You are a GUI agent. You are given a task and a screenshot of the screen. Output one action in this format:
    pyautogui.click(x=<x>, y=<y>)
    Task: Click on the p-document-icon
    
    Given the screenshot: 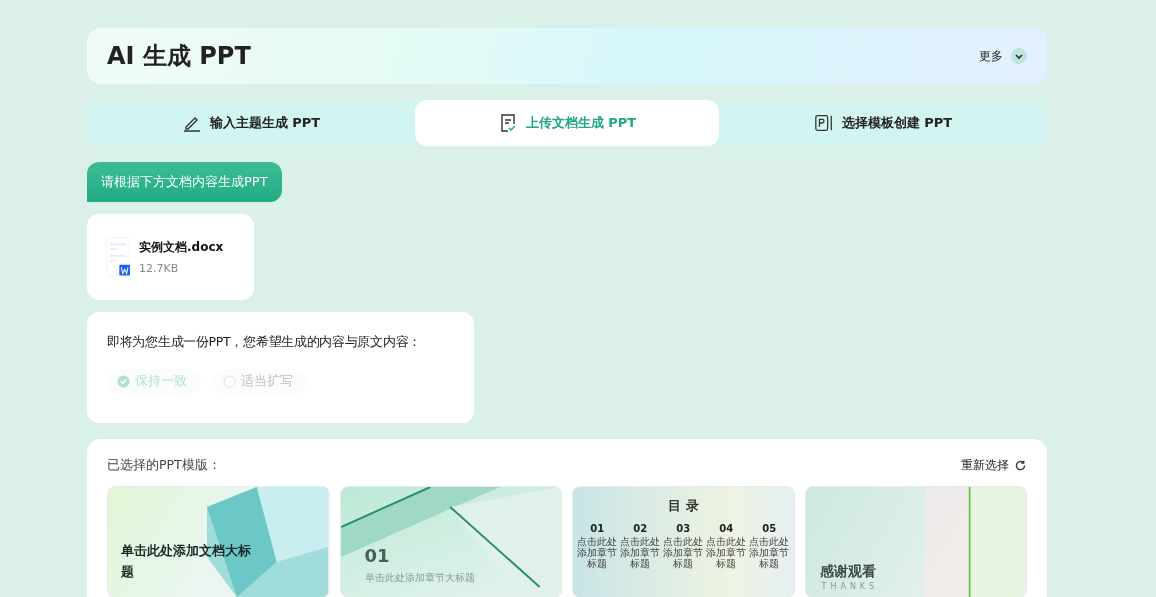 What is the action you would take?
    pyautogui.click(x=823, y=123)
    